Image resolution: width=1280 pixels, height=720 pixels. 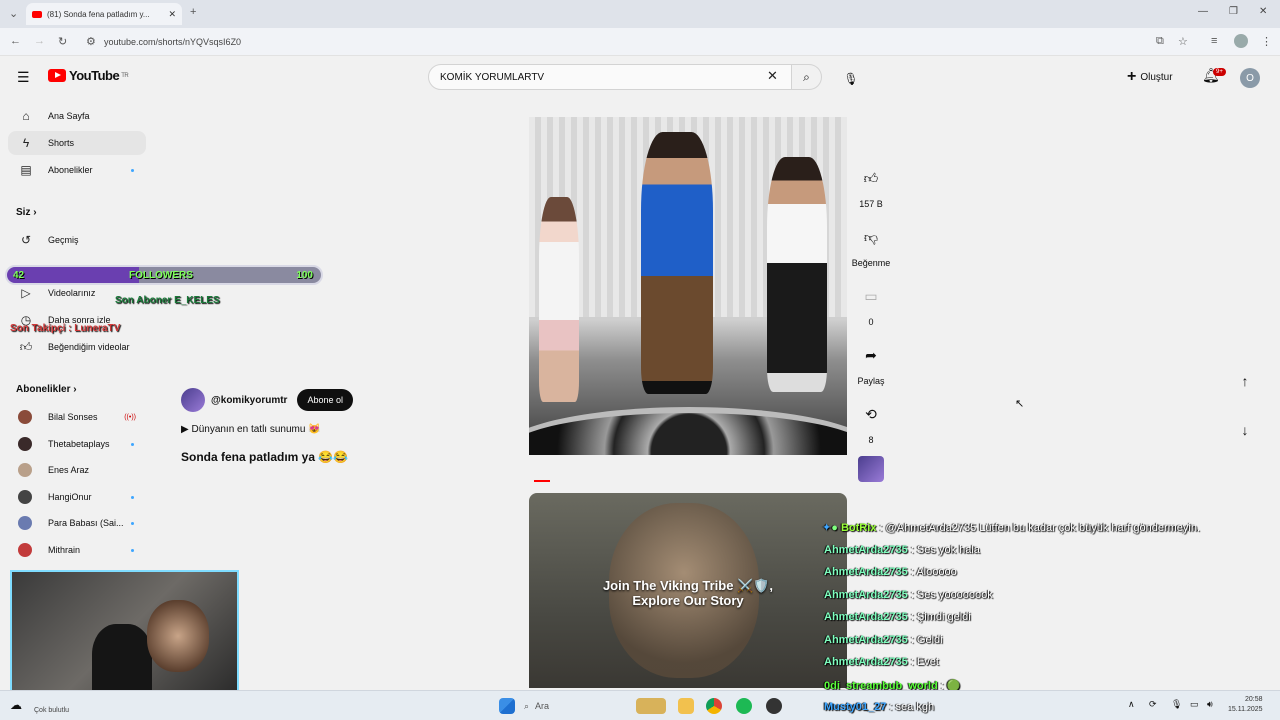 What do you see at coordinates (1132, 76) in the screenshot?
I see `plus-icon: +` at bounding box center [1132, 76].